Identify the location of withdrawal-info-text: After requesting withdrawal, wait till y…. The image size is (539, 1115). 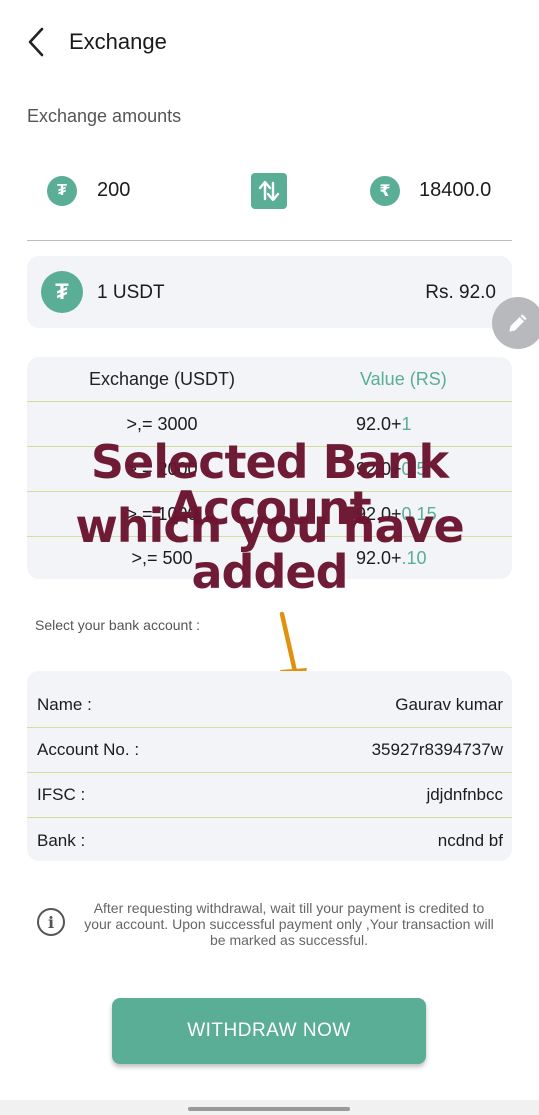
(289, 924).